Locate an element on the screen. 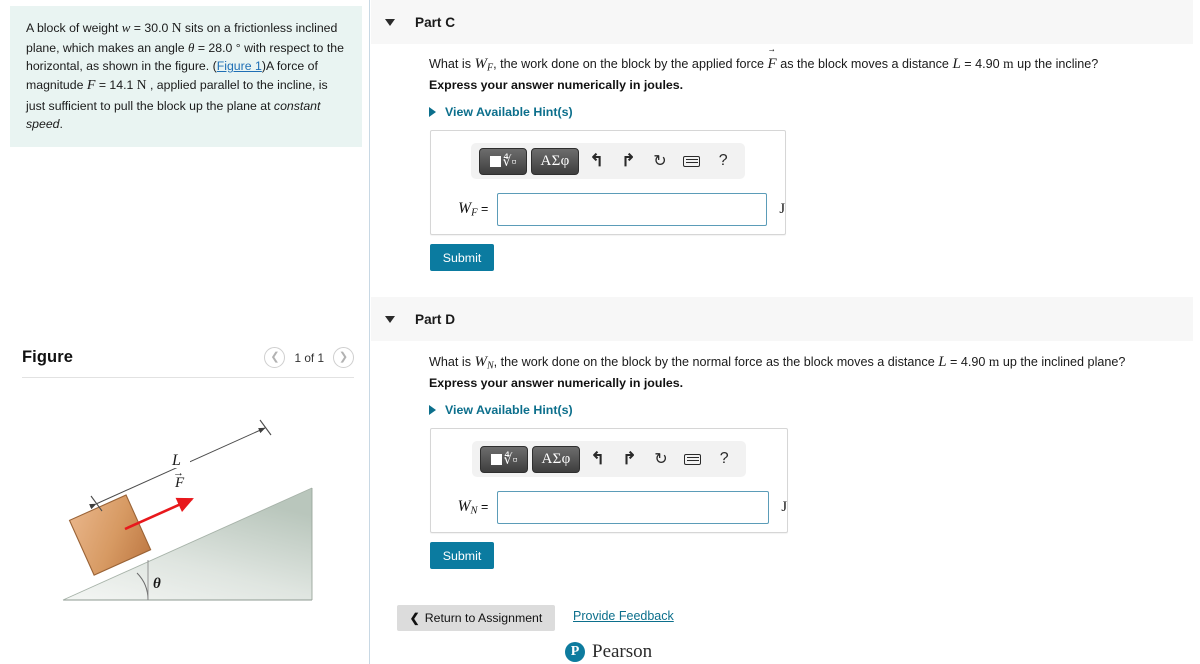 The image size is (1200, 664). part-d-submit-button: Submit is located at coordinates (462, 555).